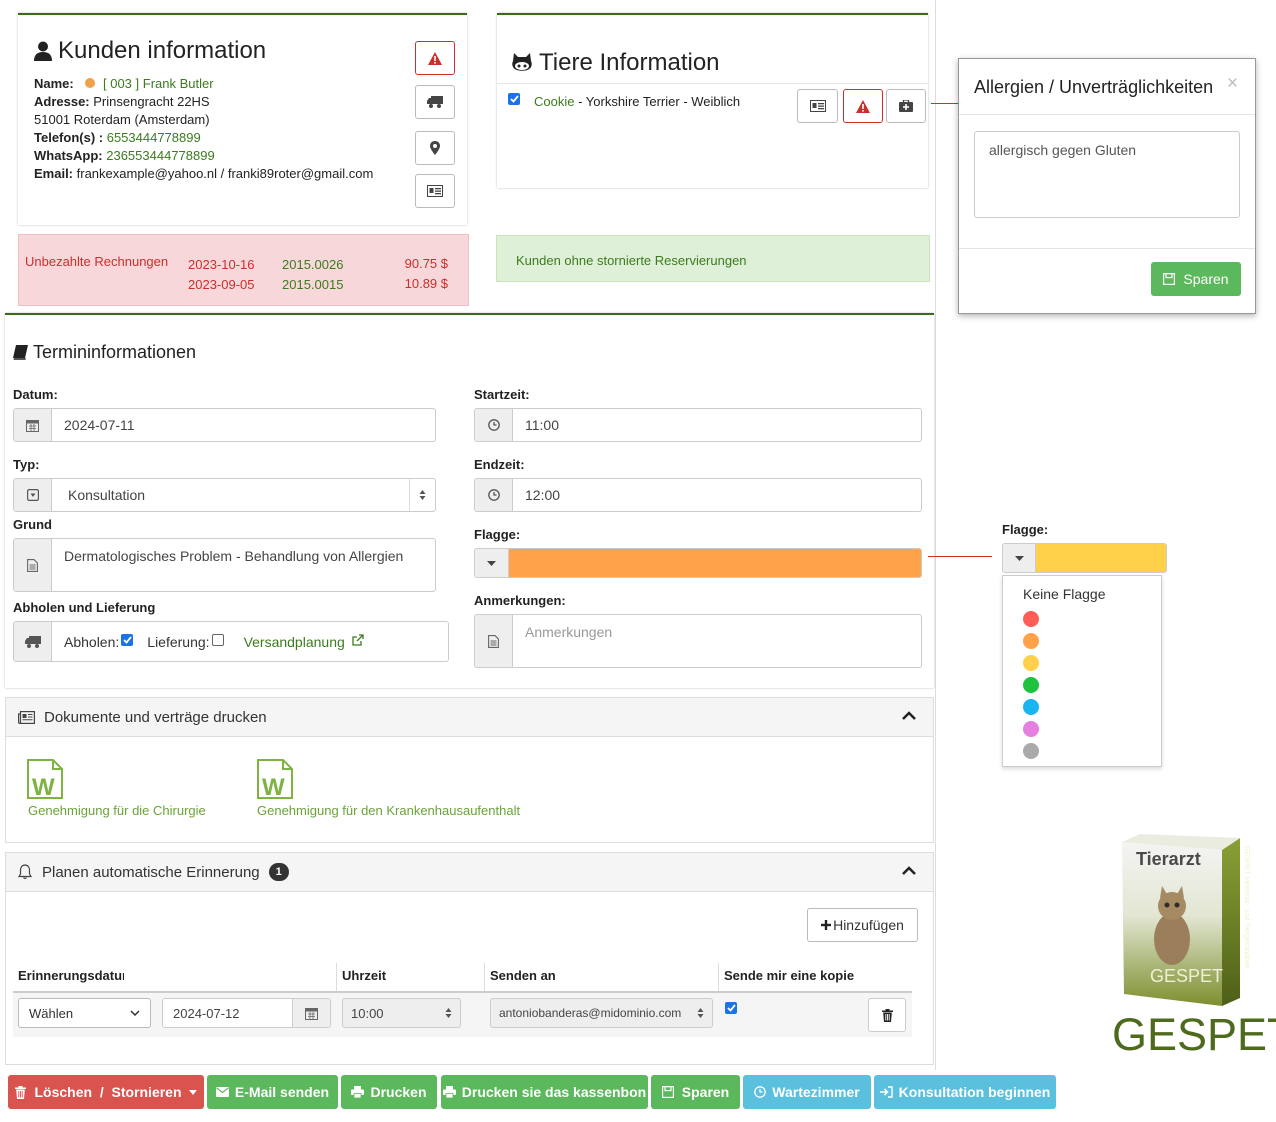 The width and height of the screenshot is (1276, 1122). Describe the element at coordinates (155, 717) in the screenshot. I see `documents-title: Dokumente und verträge drucken` at that location.